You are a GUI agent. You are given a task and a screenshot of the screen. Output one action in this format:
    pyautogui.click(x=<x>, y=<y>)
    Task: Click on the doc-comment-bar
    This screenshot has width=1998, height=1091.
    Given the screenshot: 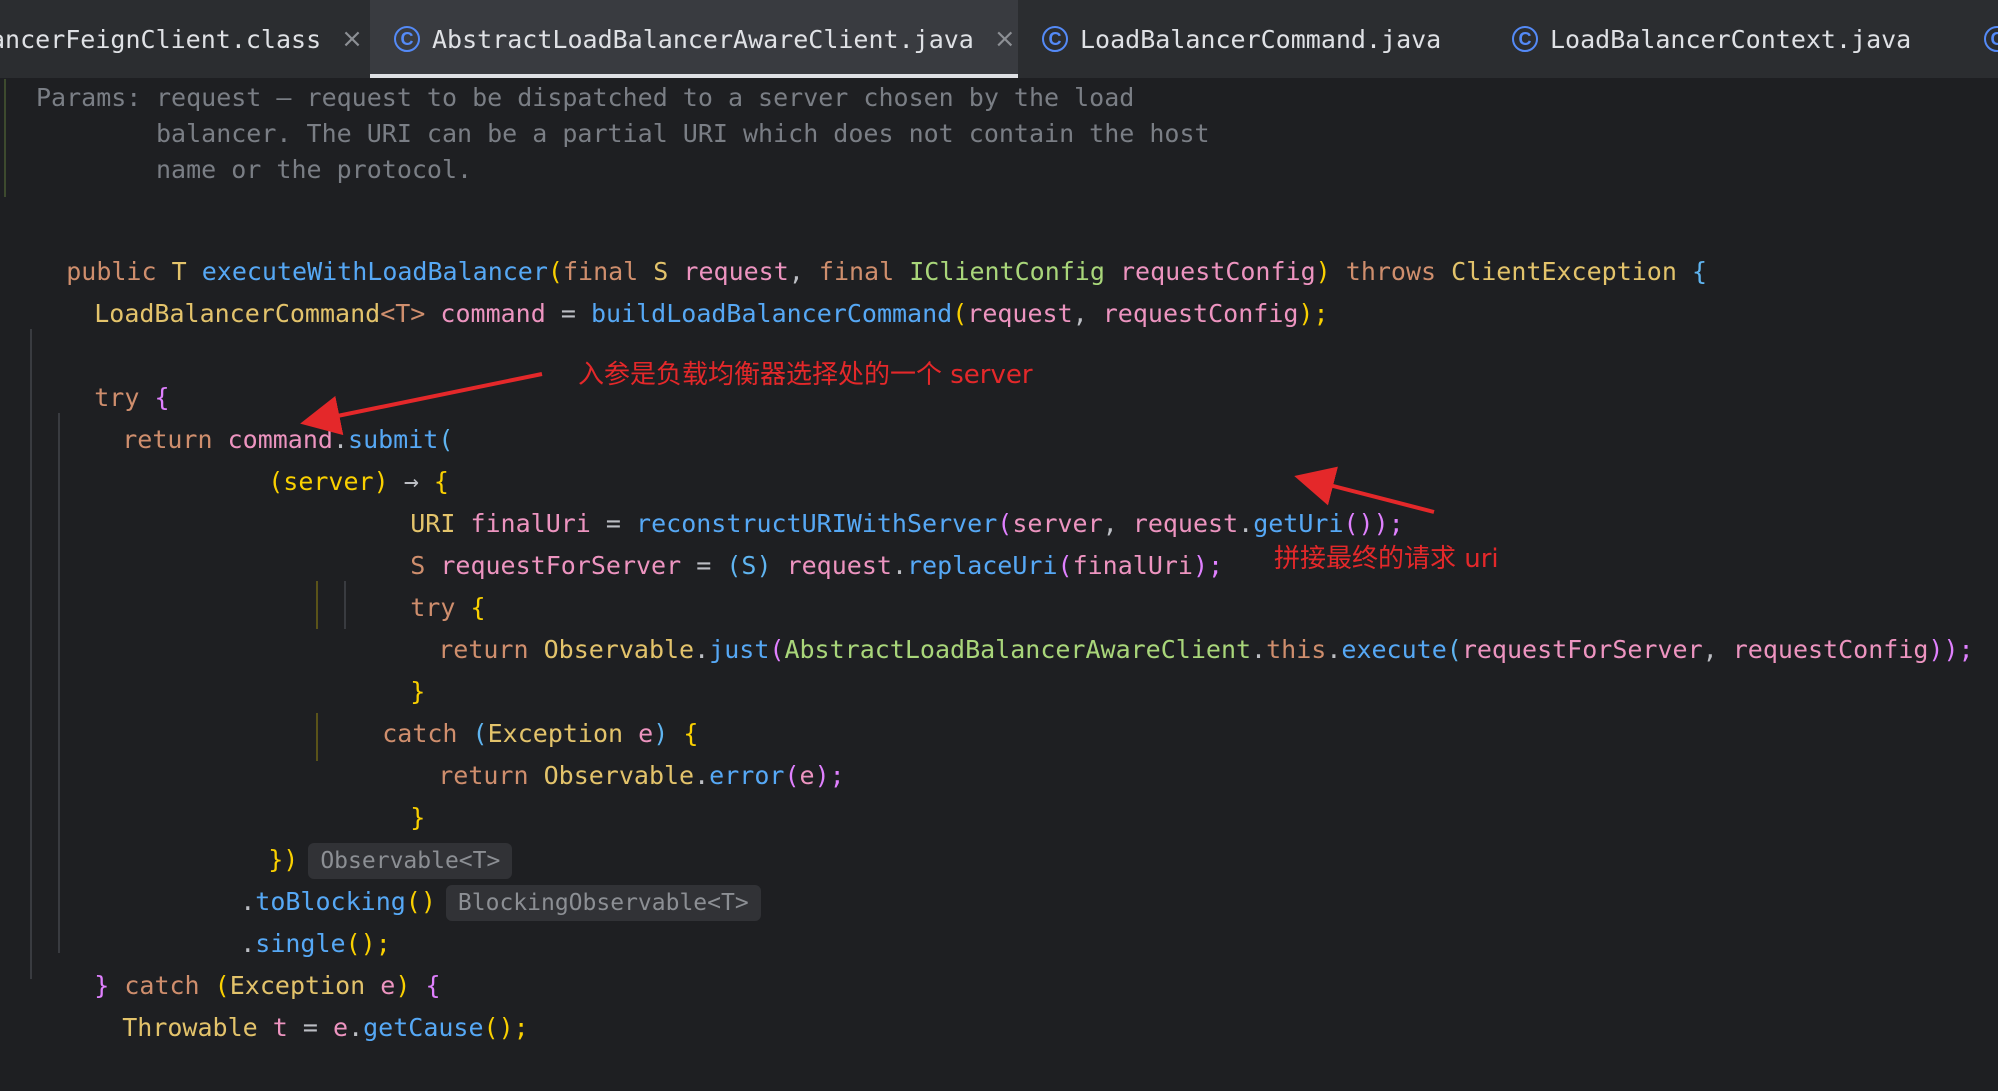 What is the action you would take?
    pyautogui.click(x=5, y=138)
    